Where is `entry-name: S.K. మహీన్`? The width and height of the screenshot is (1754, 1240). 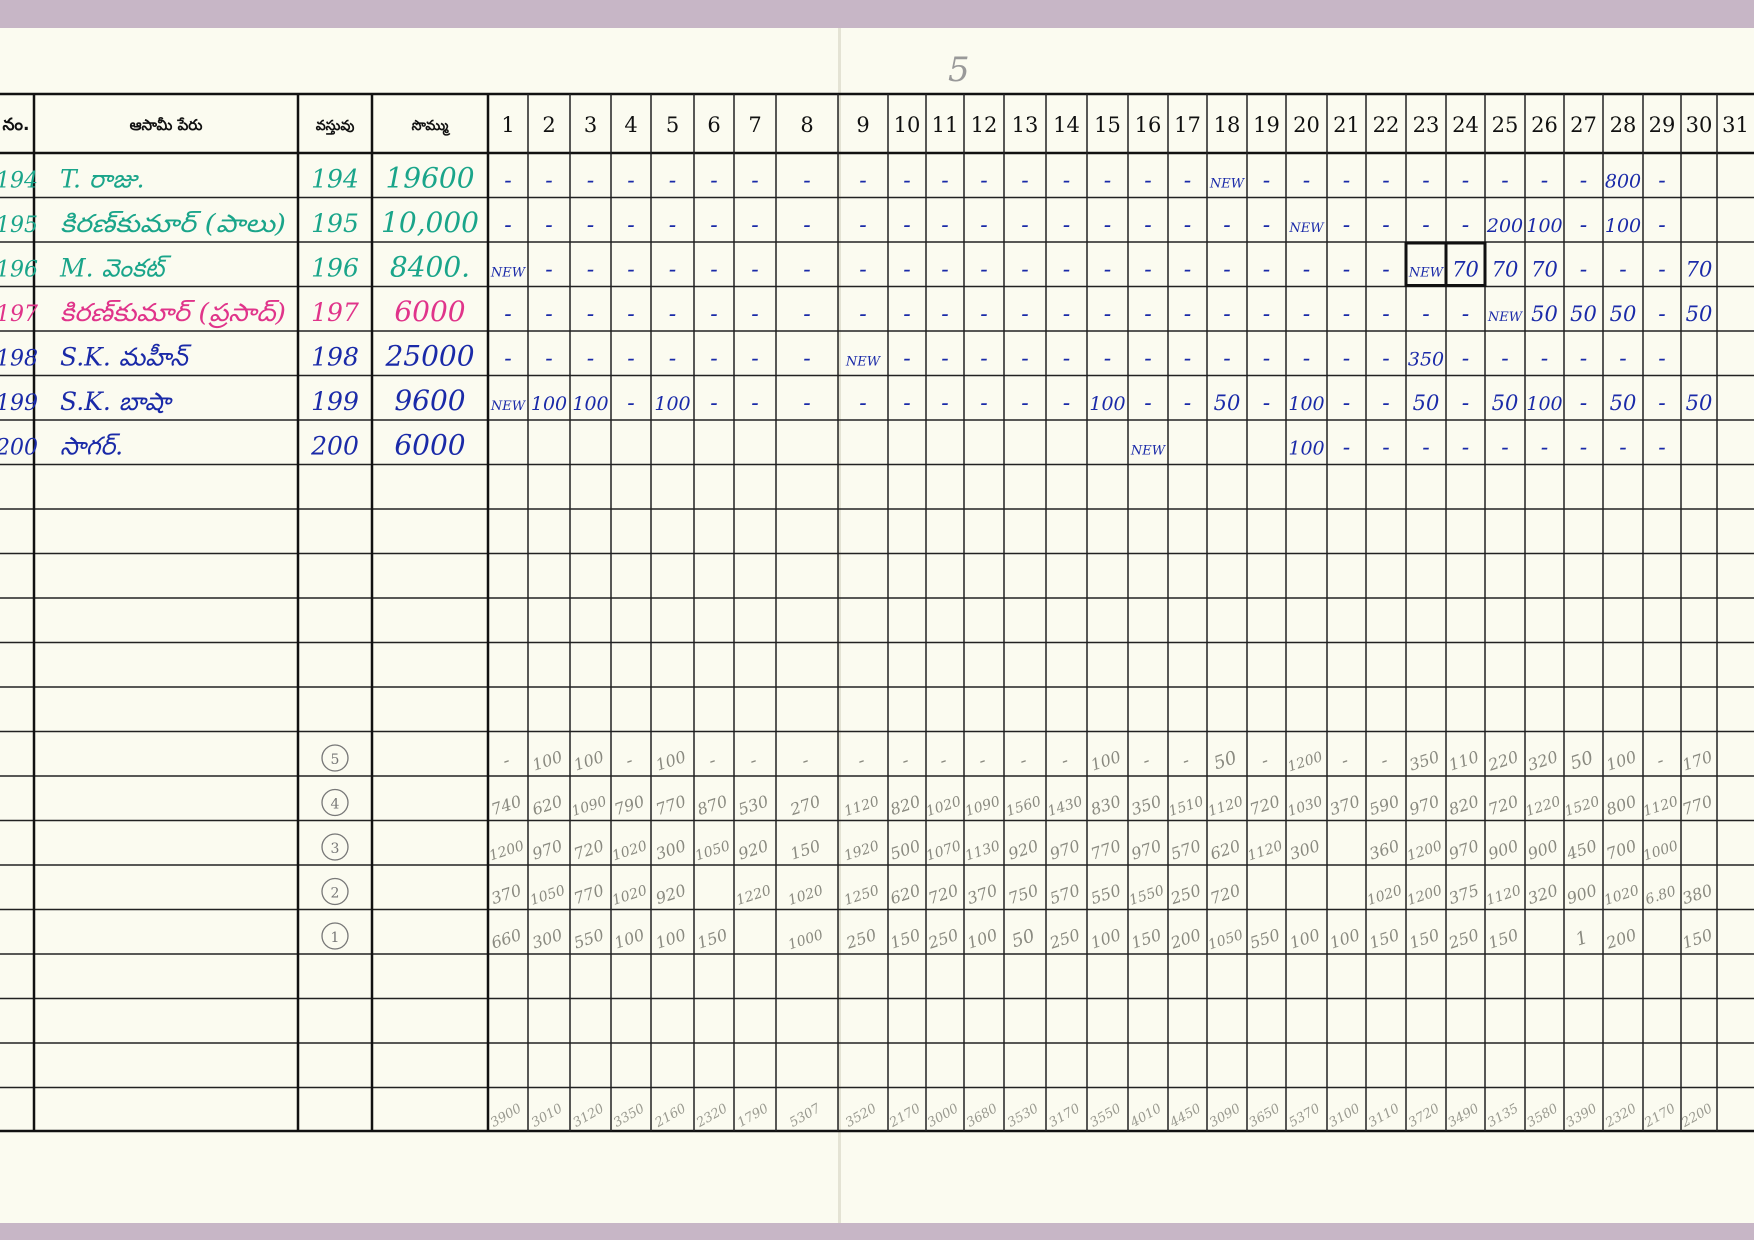
entry-name: S.K. మహీన్ is located at coordinates (126, 357).